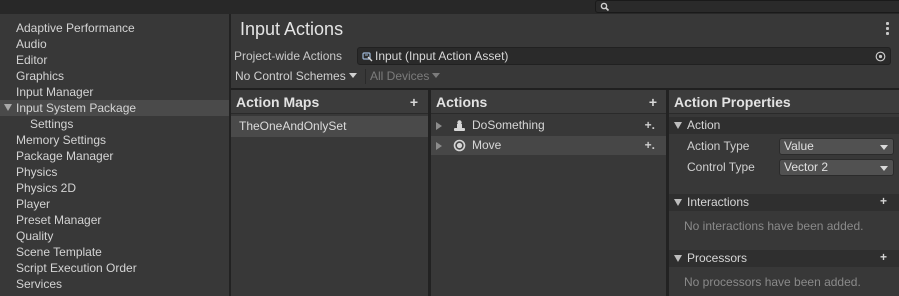  Describe the element at coordinates (784, 202) in the screenshot. I see `interactions-section-header: Interactions +` at that location.